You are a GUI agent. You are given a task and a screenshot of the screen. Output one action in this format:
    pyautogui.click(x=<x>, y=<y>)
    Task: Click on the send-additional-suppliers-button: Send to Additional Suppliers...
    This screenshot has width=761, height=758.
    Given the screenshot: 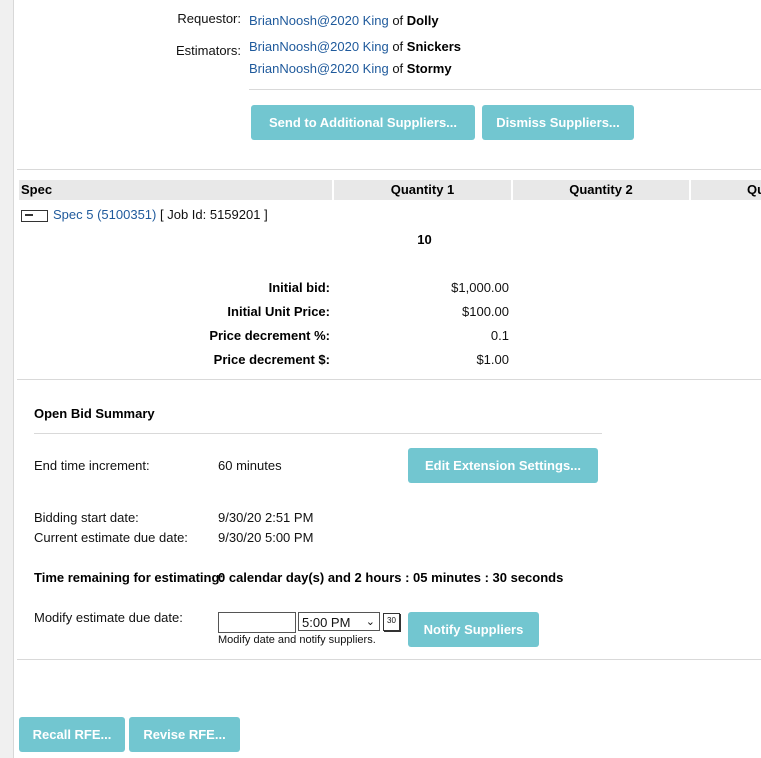 What is the action you would take?
    pyautogui.click(x=363, y=122)
    